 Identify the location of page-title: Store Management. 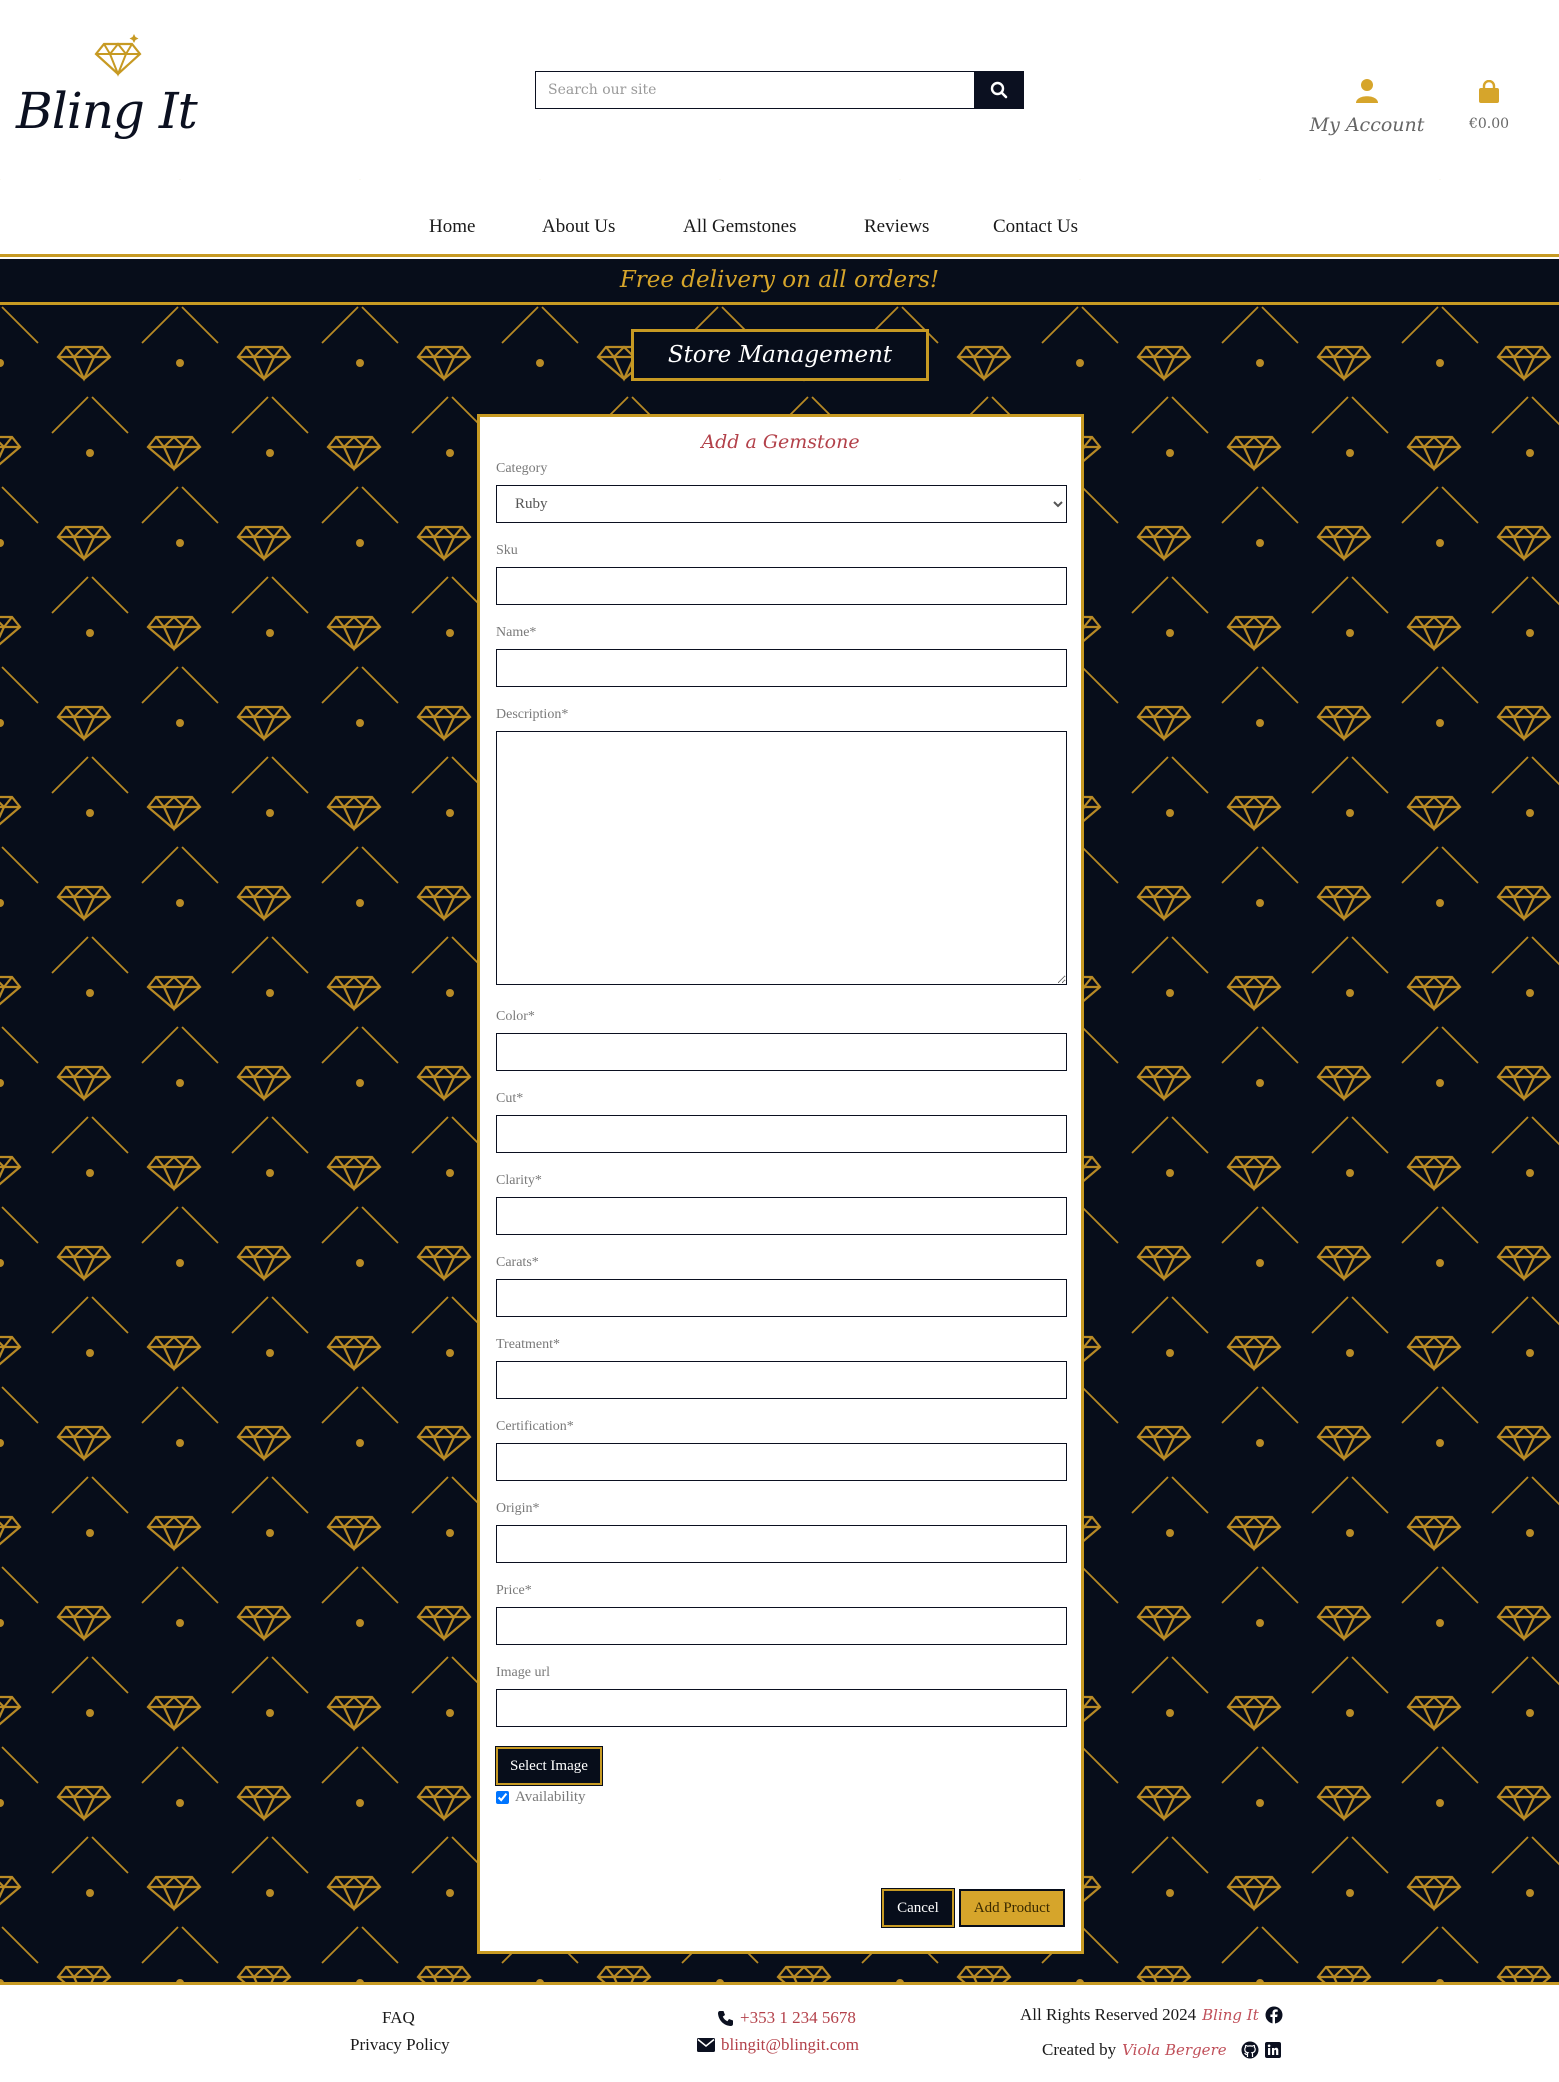
(780, 355).